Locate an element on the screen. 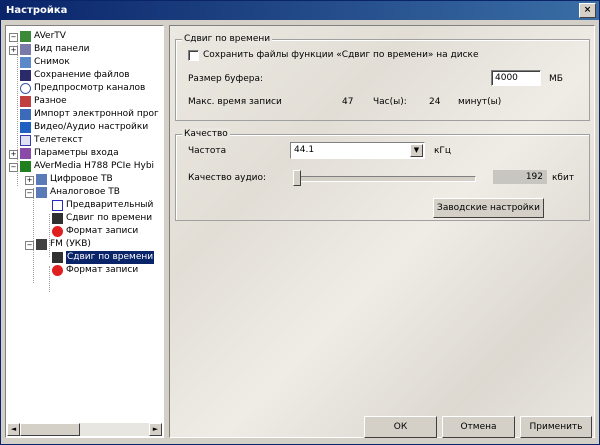 The width and height of the screenshot is (600, 445). tree-item-misc: Разное is located at coordinates (83, 101).